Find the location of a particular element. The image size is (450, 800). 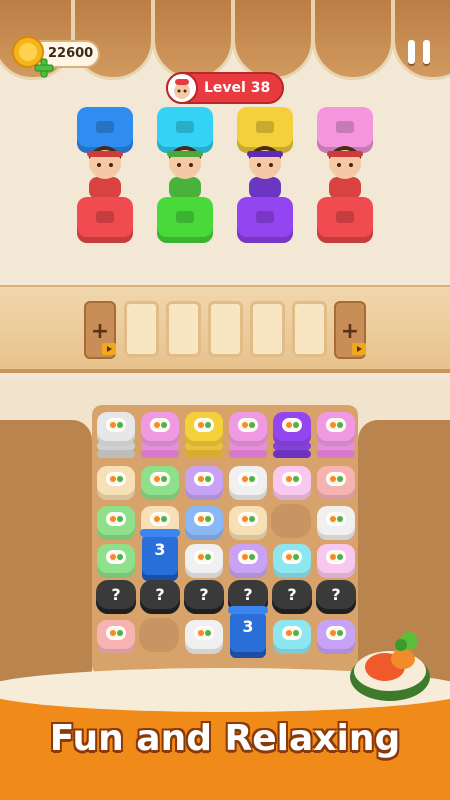

sushi-plate-illustration is located at coordinates (390, 666).